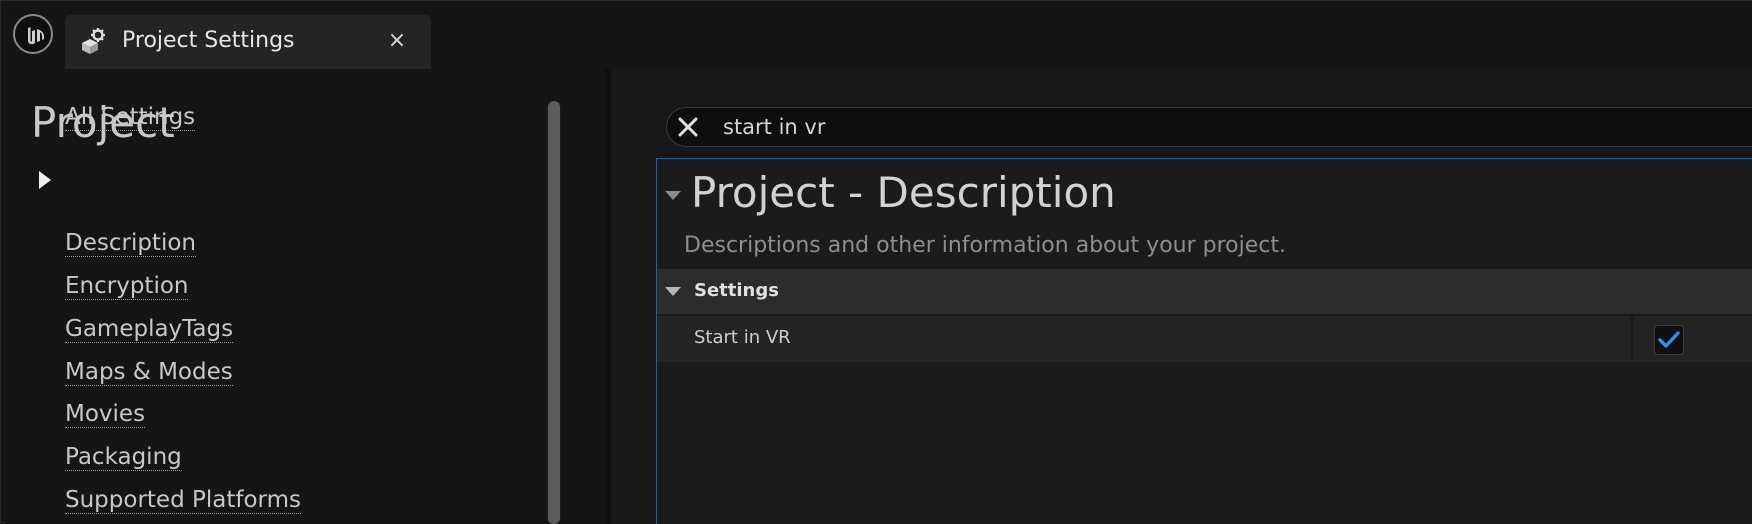  I want to click on property-label-start-in-vr: Start in VR, so click(742, 337).